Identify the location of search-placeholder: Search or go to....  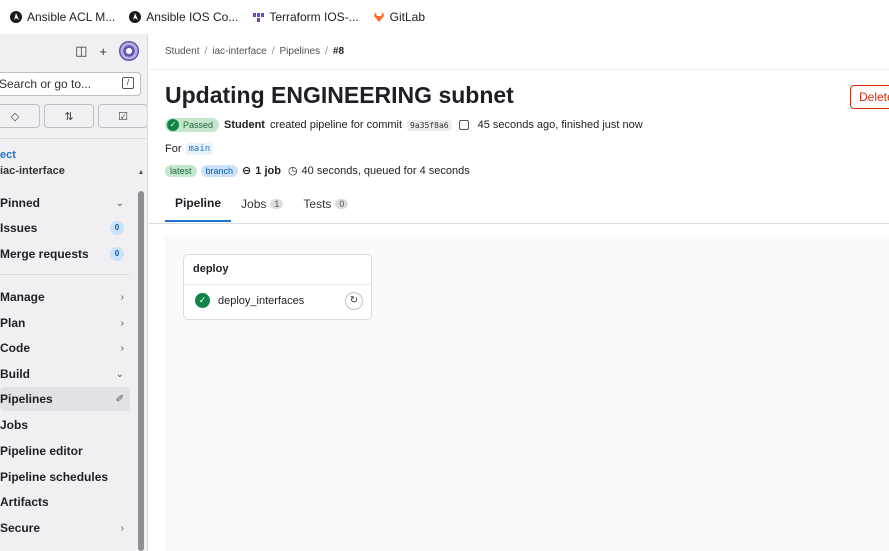
(46, 84).